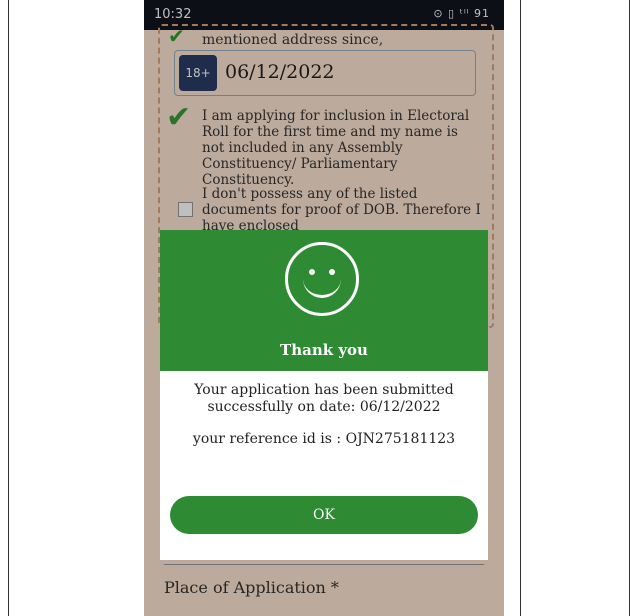  Describe the element at coordinates (322, 279) in the screenshot. I see `smiley-icon` at that location.